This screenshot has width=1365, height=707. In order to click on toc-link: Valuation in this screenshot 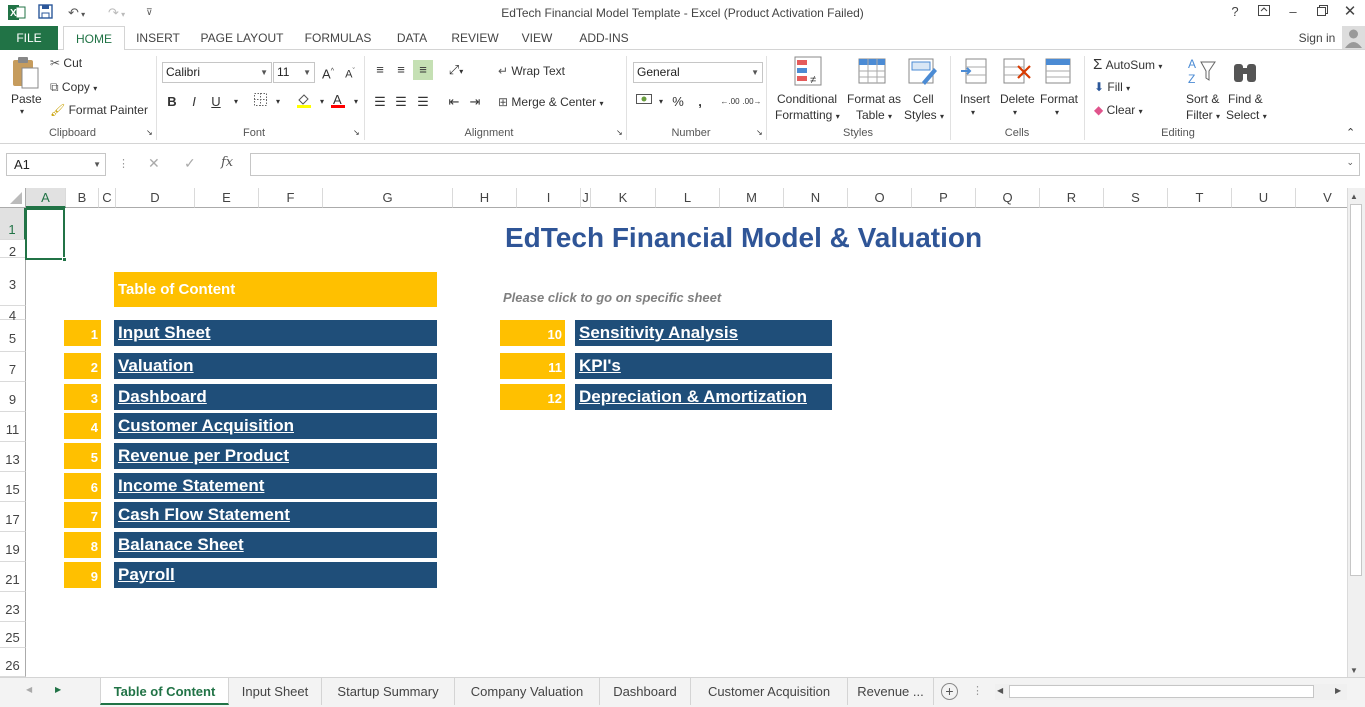, I will do `click(275, 366)`.